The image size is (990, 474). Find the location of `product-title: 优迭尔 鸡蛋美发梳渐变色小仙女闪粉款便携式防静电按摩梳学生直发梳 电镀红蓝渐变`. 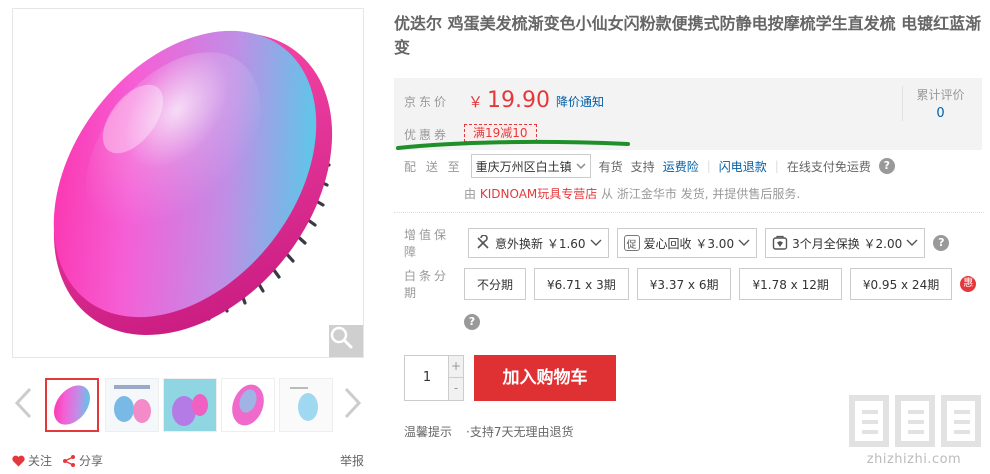

product-title: 优迭尔 鸡蛋美发梳渐变色小仙女闪粉款便携式防静电按摩梳学生直发梳 电镀红蓝渐变 is located at coordinates (688, 35).